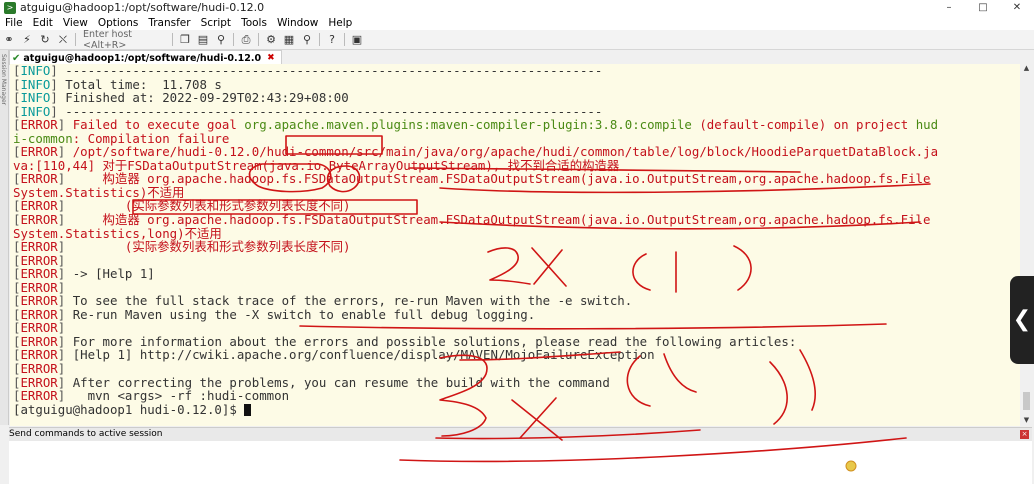  I want to click on menu-window: Window, so click(297, 23).